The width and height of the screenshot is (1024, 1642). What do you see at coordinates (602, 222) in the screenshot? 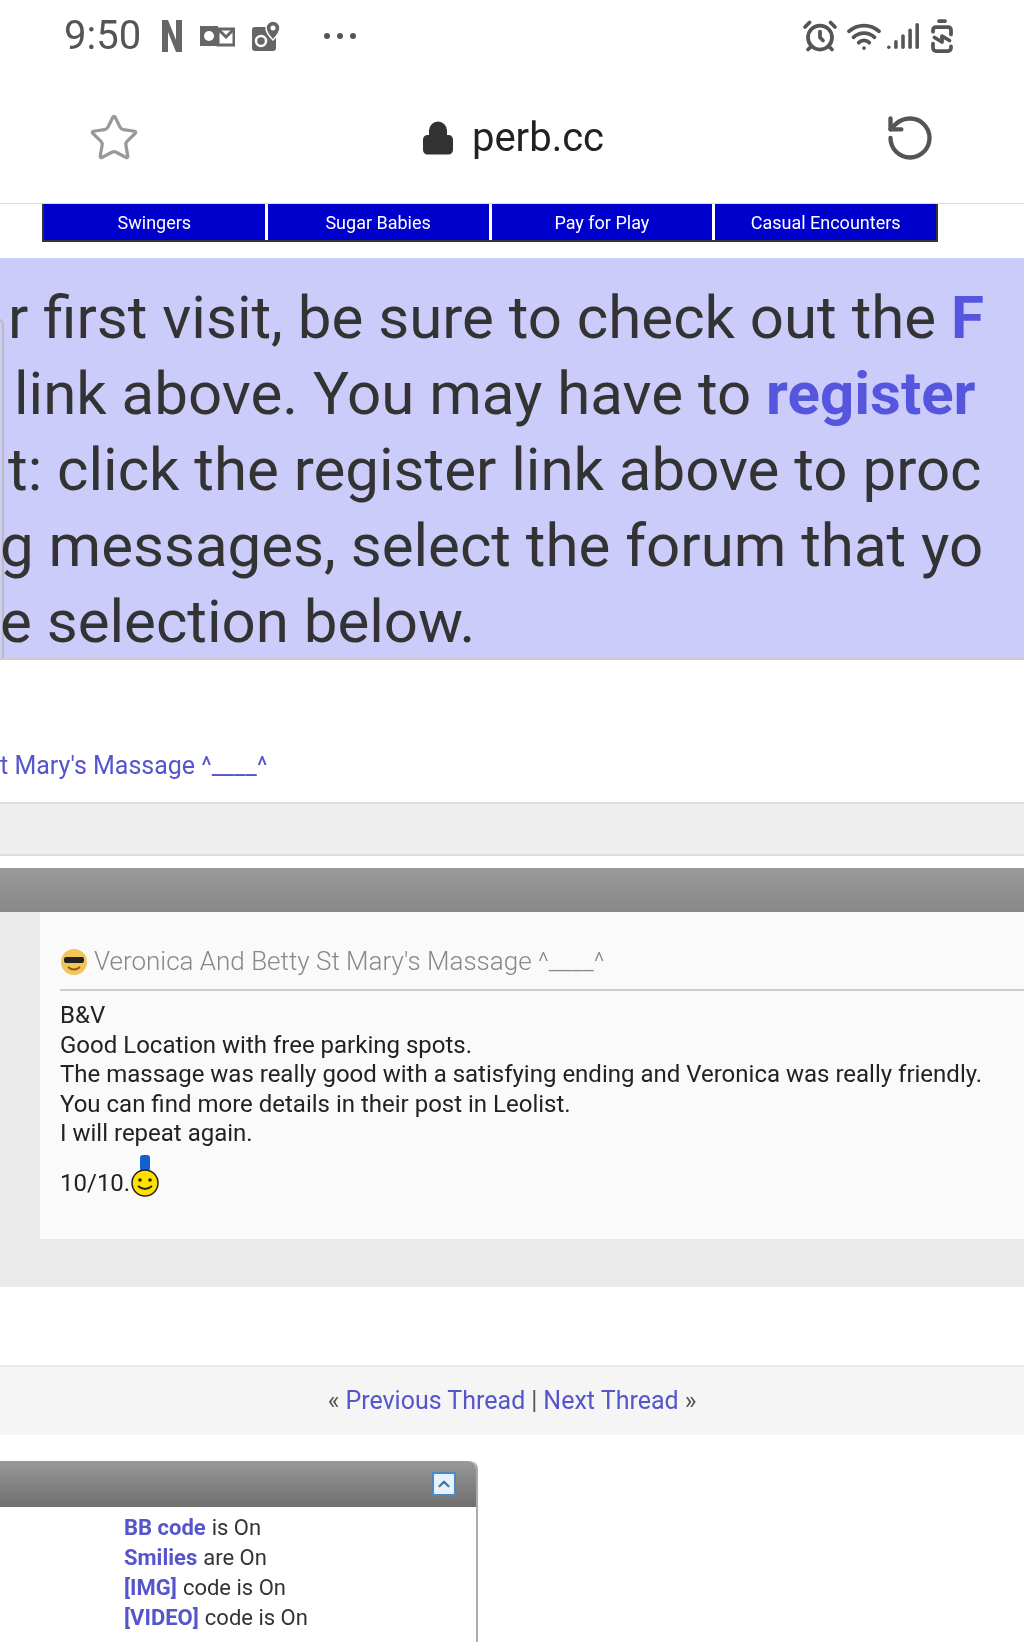
I see `nav-tab: Pay for Play` at bounding box center [602, 222].